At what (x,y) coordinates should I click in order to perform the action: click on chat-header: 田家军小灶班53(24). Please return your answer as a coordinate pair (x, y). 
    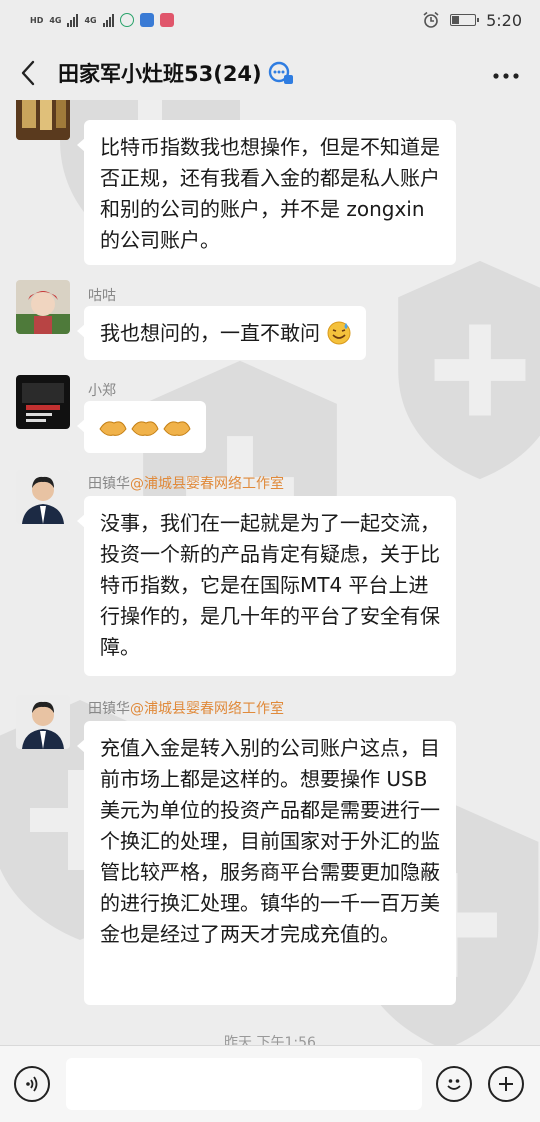
    Looking at the image, I should click on (270, 73).